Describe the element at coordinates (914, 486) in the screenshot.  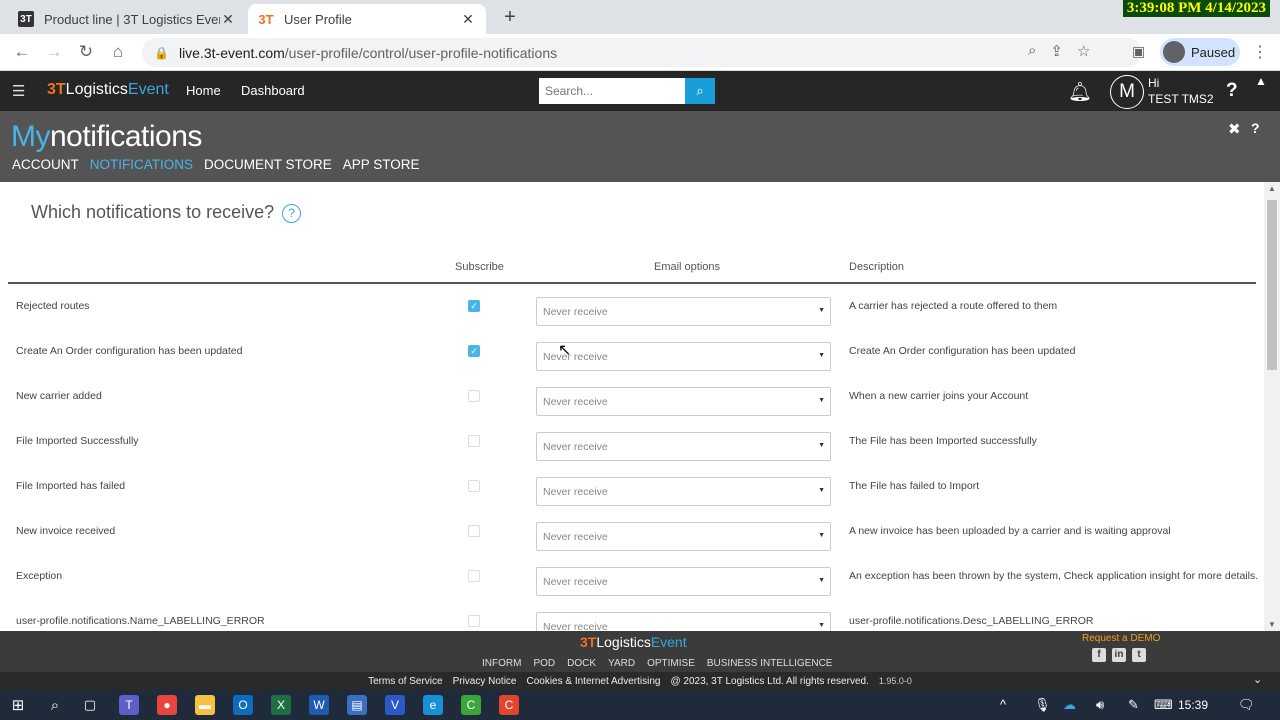
I see `notification-description: The File has failed to Import` at that location.